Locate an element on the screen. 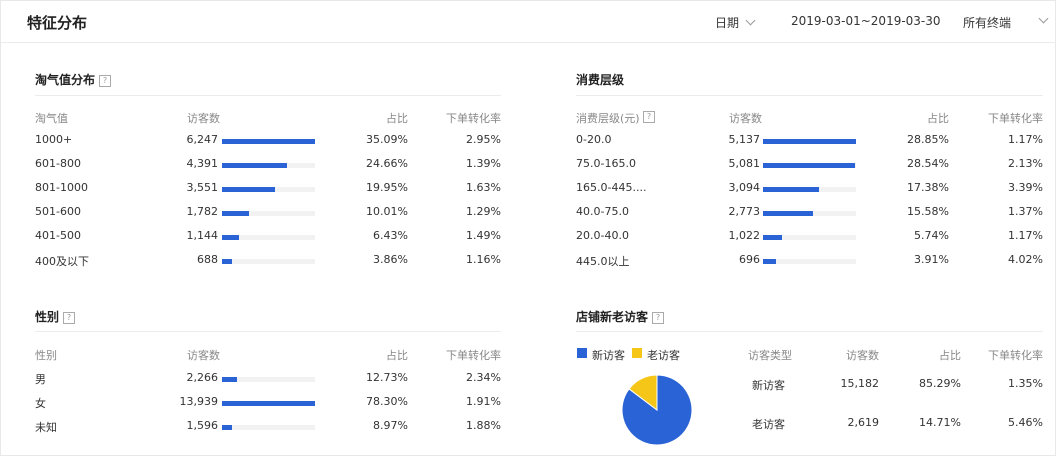 The image size is (1056, 456). row-share: 8.97% is located at coordinates (390, 425).